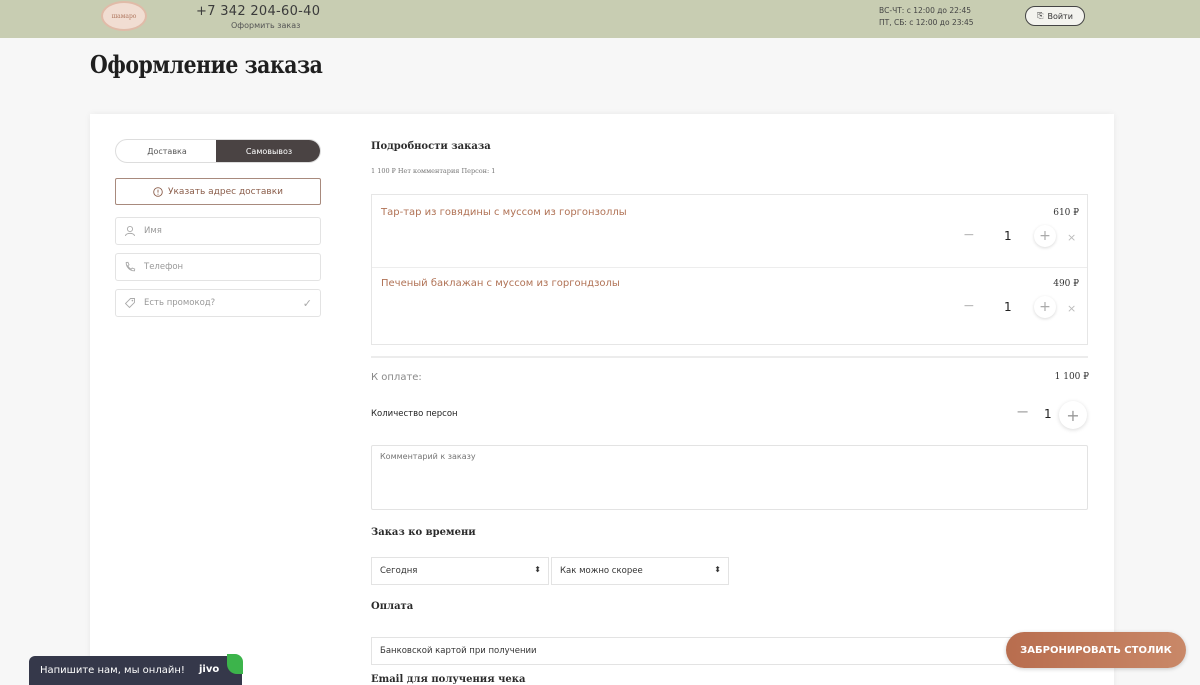 Image resolution: width=1200 pixels, height=685 pixels. Describe the element at coordinates (431, 146) in the screenshot. I see `order-details-title: Подробности заказа` at that location.